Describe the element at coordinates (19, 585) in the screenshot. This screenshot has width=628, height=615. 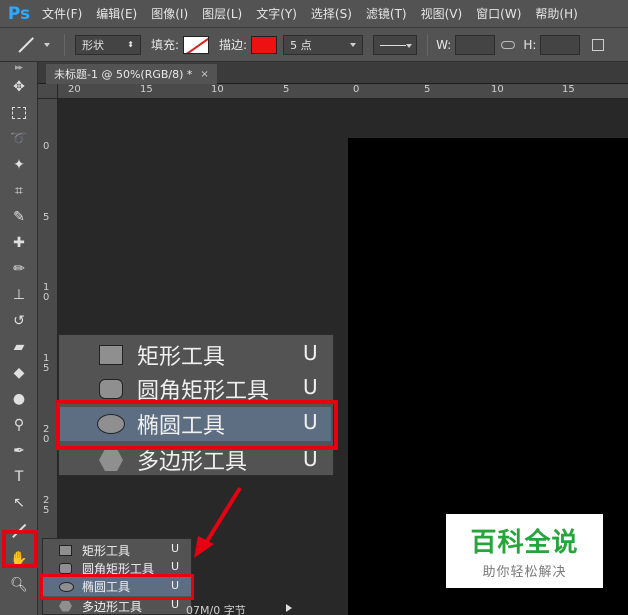
I see `zoom-tool-icon: 🔍︎` at that location.